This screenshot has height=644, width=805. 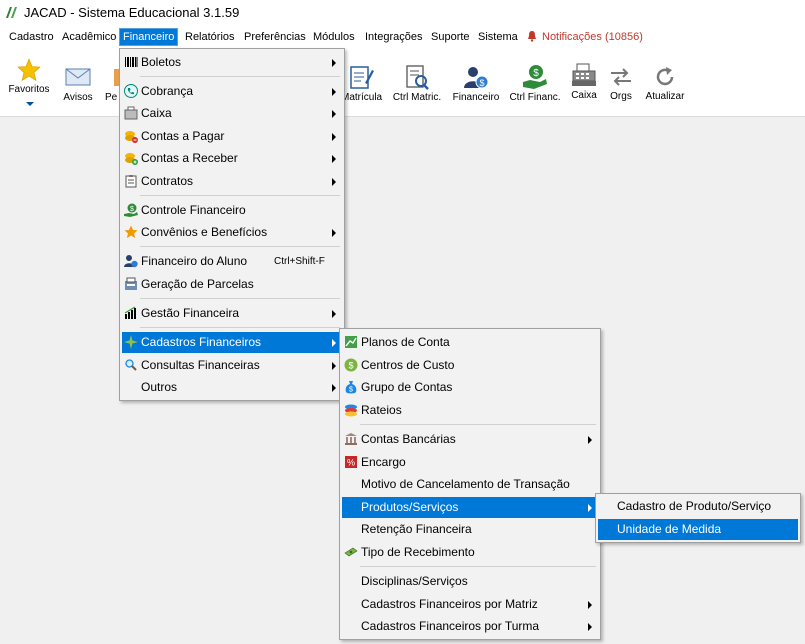 I want to click on pe-button: Pe, so click(x=111, y=81).